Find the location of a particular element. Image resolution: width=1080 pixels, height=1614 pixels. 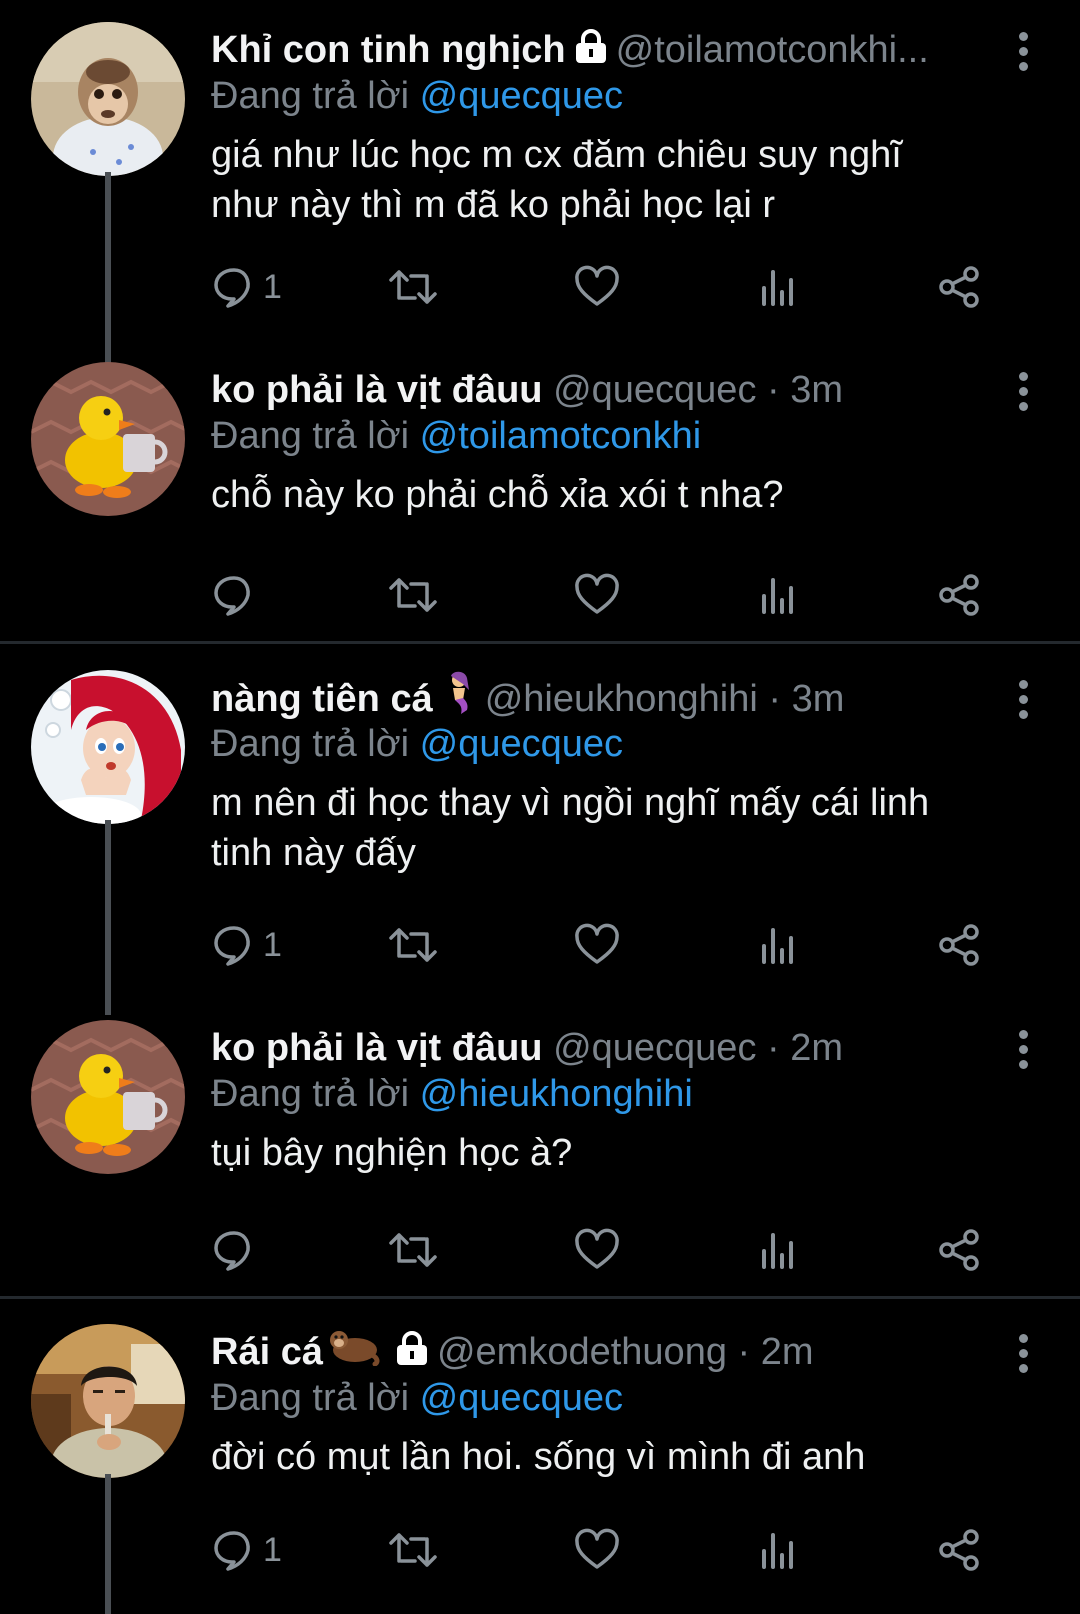

duck-avatar-icon is located at coordinates (108, 1097).